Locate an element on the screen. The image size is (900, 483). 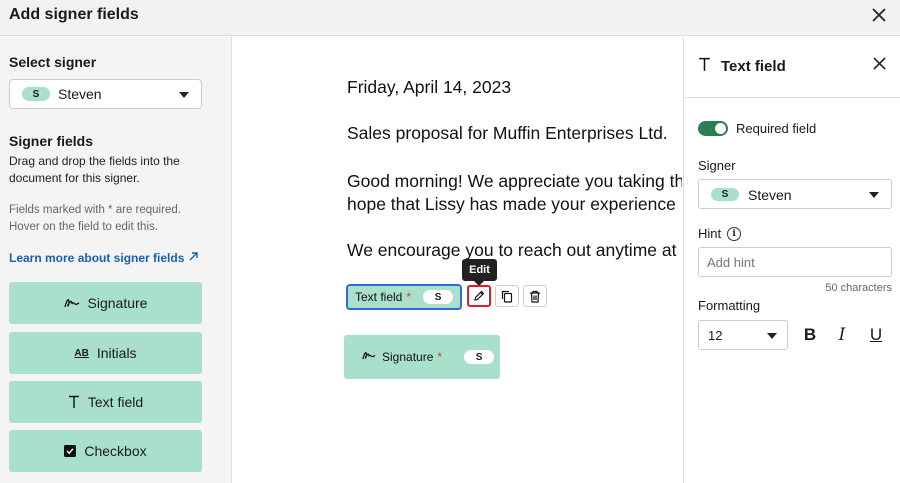
checkbox-field-label: Checkbox is located at coordinates (115, 451).